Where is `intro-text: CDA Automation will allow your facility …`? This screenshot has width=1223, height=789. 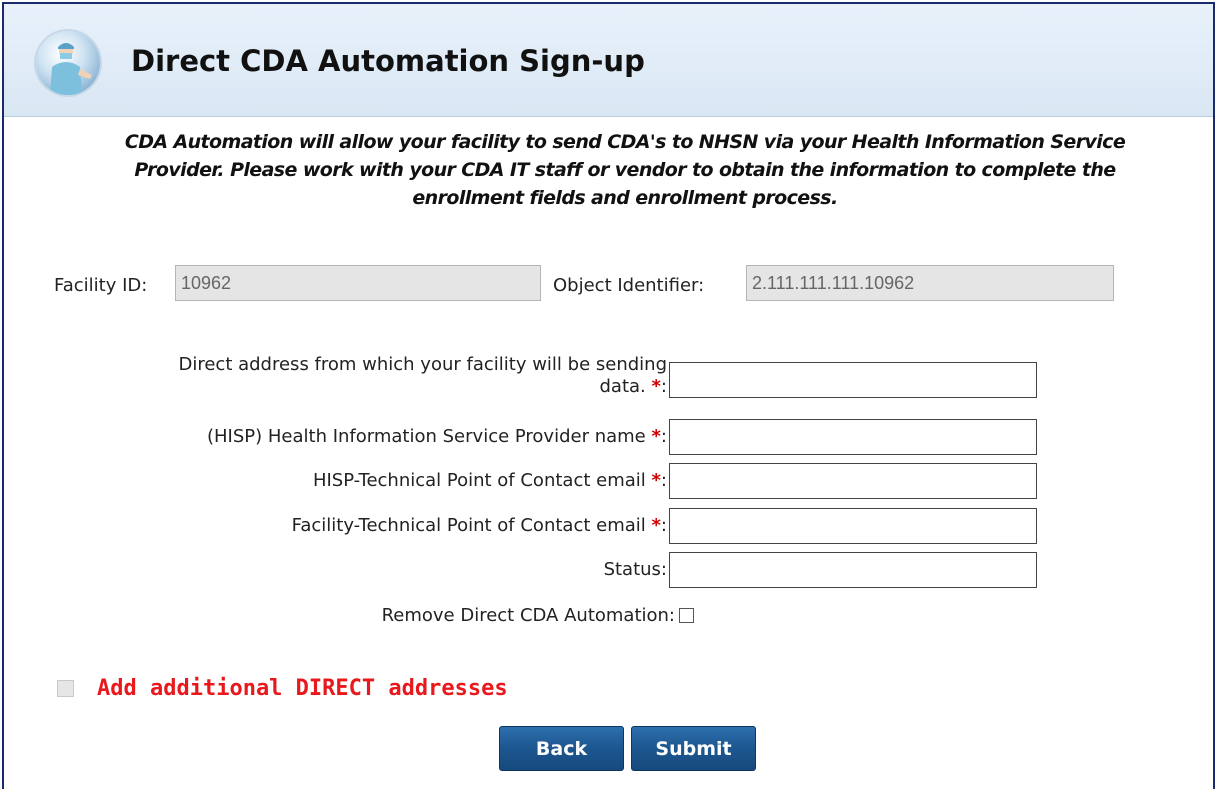
intro-text: CDA Automation will allow your facility … is located at coordinates (625, 170).